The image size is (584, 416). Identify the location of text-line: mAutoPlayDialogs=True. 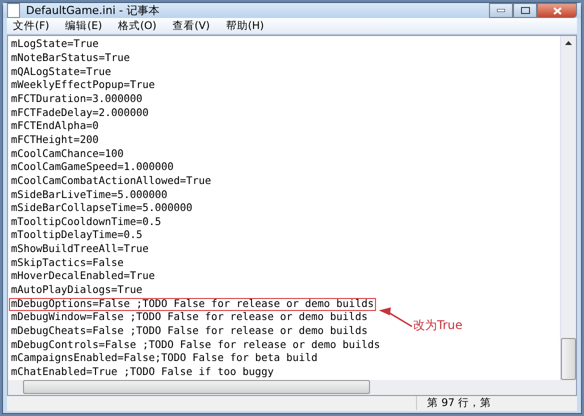
(77, 291).